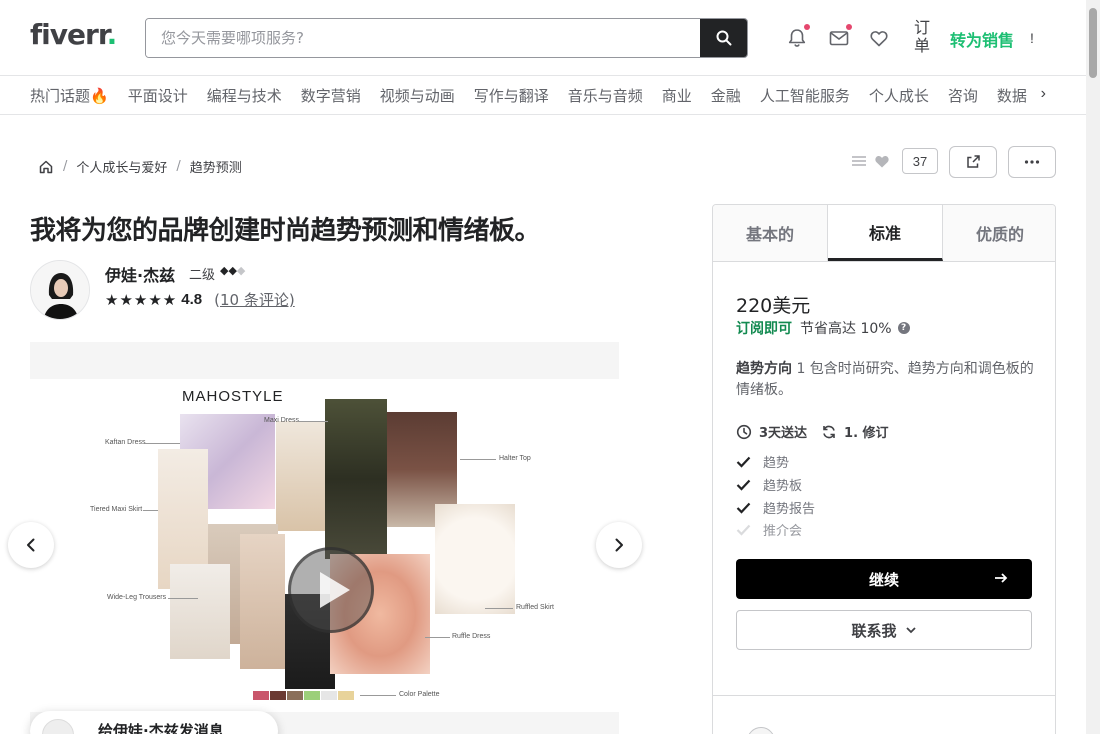 Image resolution: width=1100 pixels, height=734 pixels. I want to click on feature-item-excluded: 推介会, so click(769, 529).